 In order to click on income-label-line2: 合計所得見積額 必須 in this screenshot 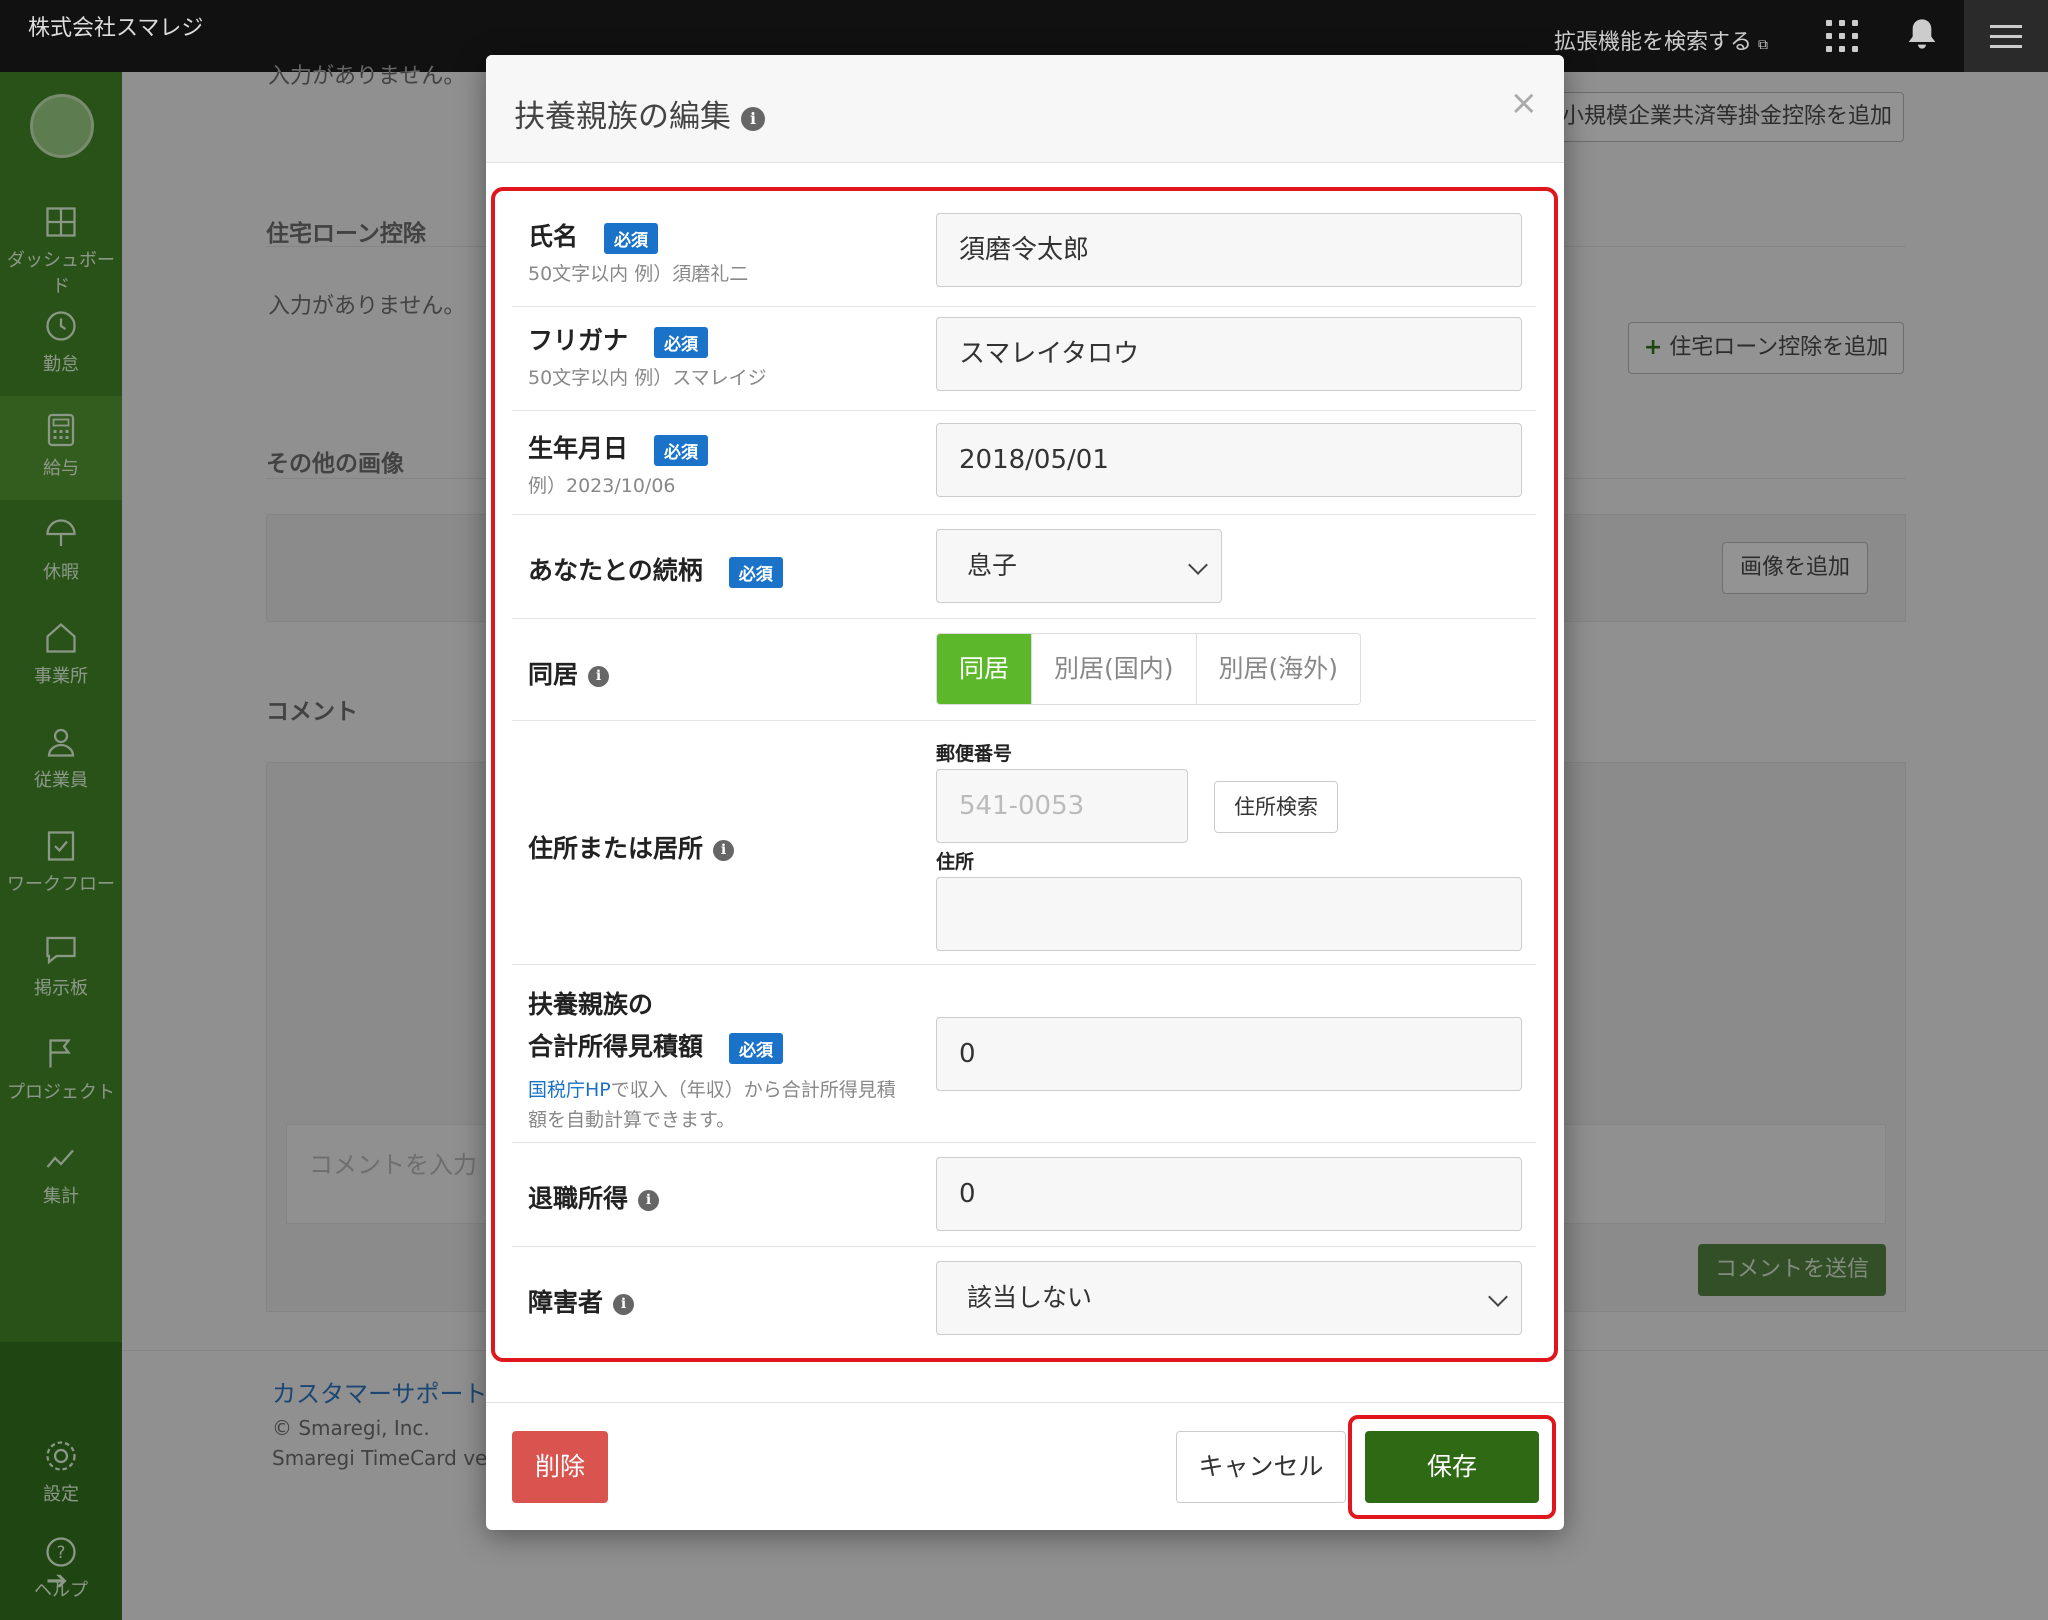, I will do `click(656, 1045)`.